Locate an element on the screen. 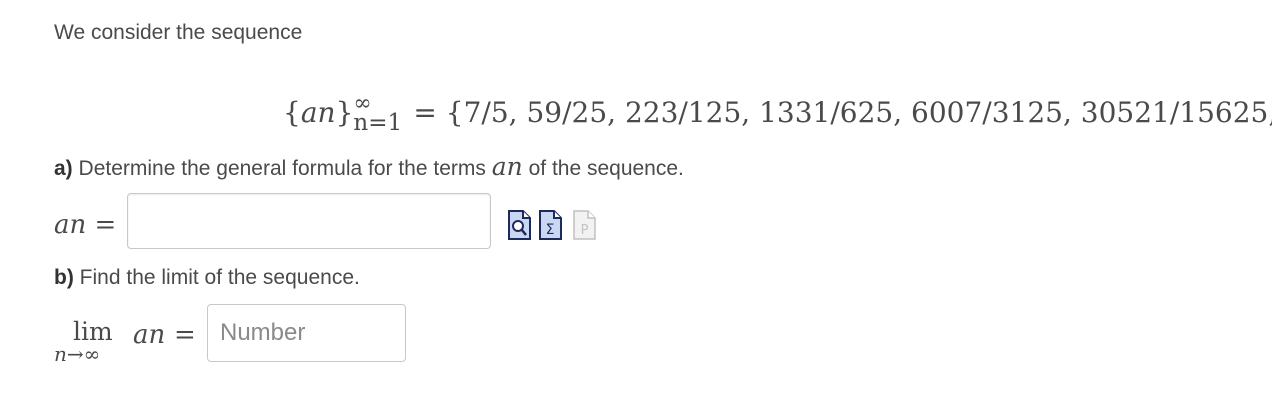 This screenshot has height=410, width=1272. lim-subscript: n→∞ is located at coordinates (77, 354).